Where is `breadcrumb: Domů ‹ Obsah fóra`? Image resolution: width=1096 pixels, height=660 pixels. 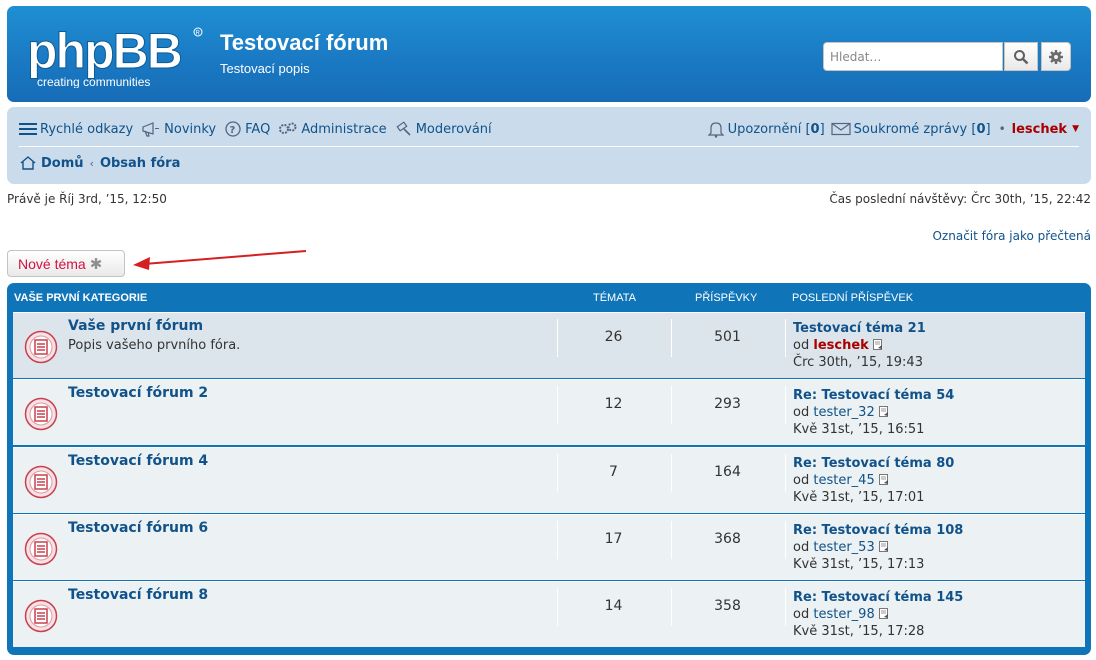
breadcrumb: Domů ‹ Obsah fóra is located at coordinates (99, 163).